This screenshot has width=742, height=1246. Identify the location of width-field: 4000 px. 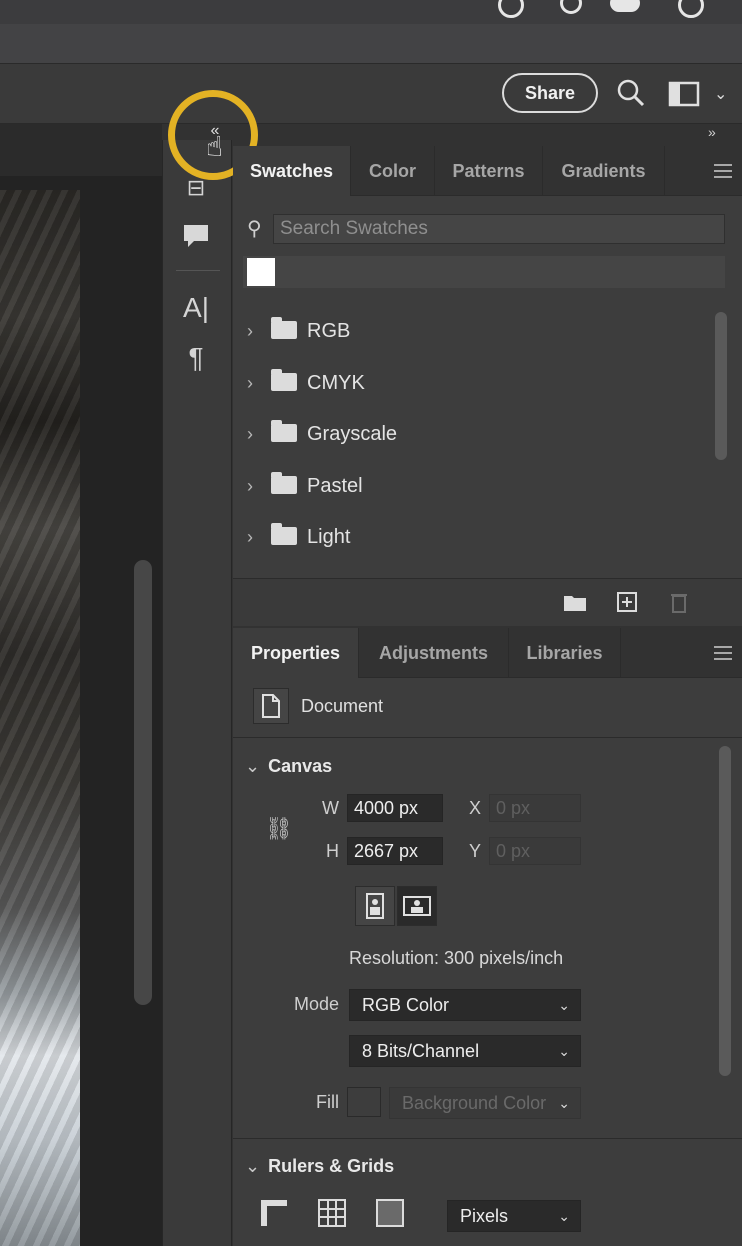
(395, 808).